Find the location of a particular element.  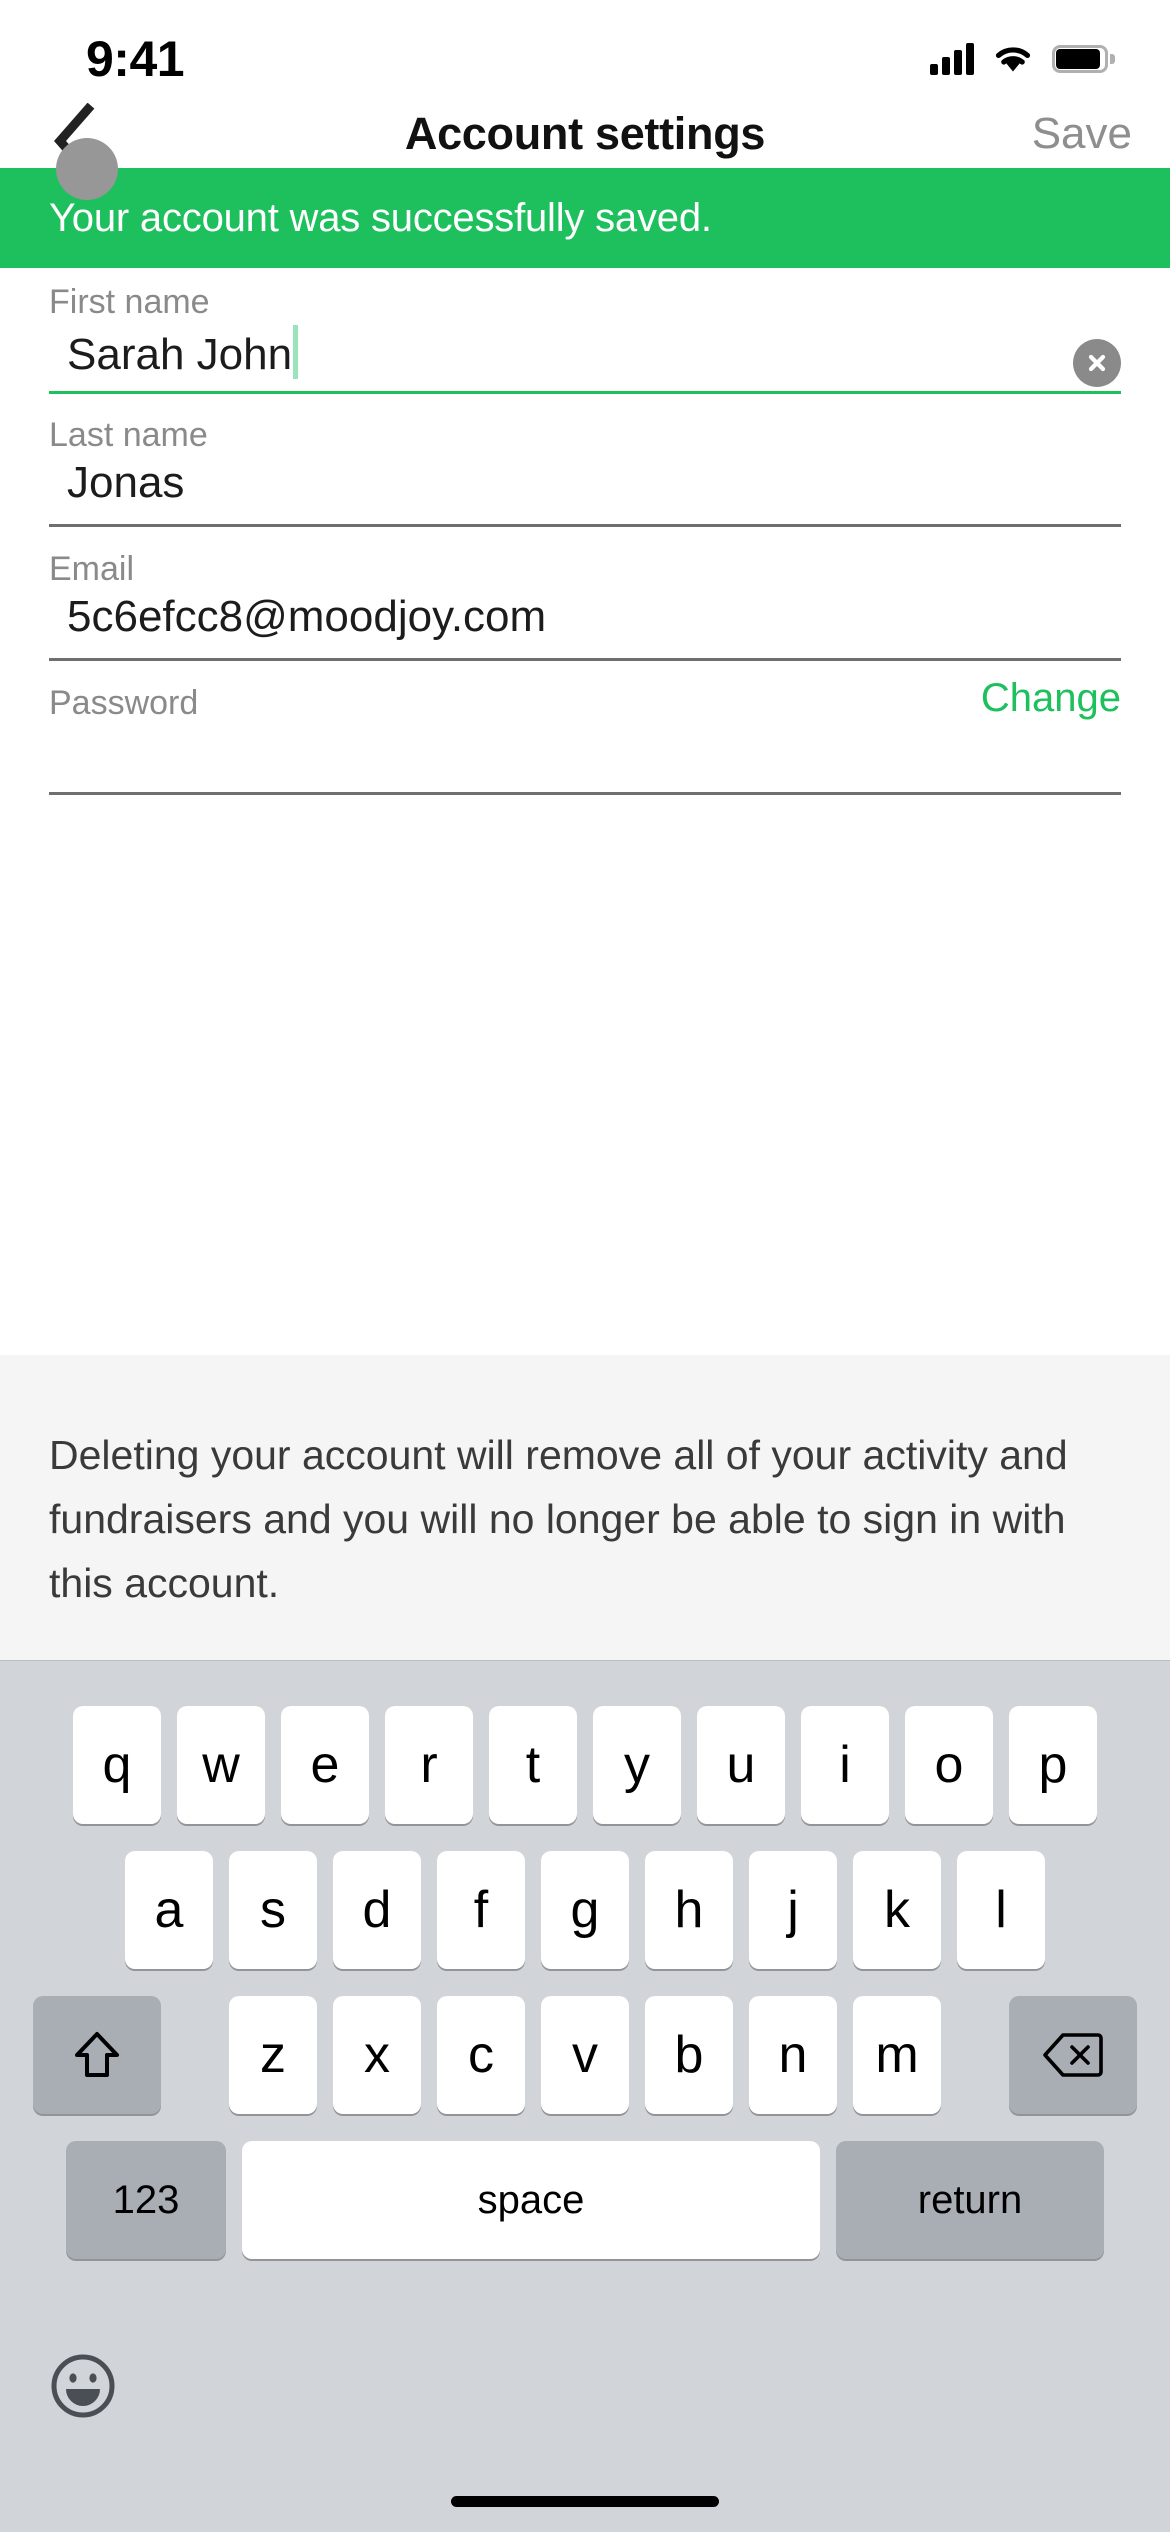

clear-circle-icon is located at coordinates (1097, 363).